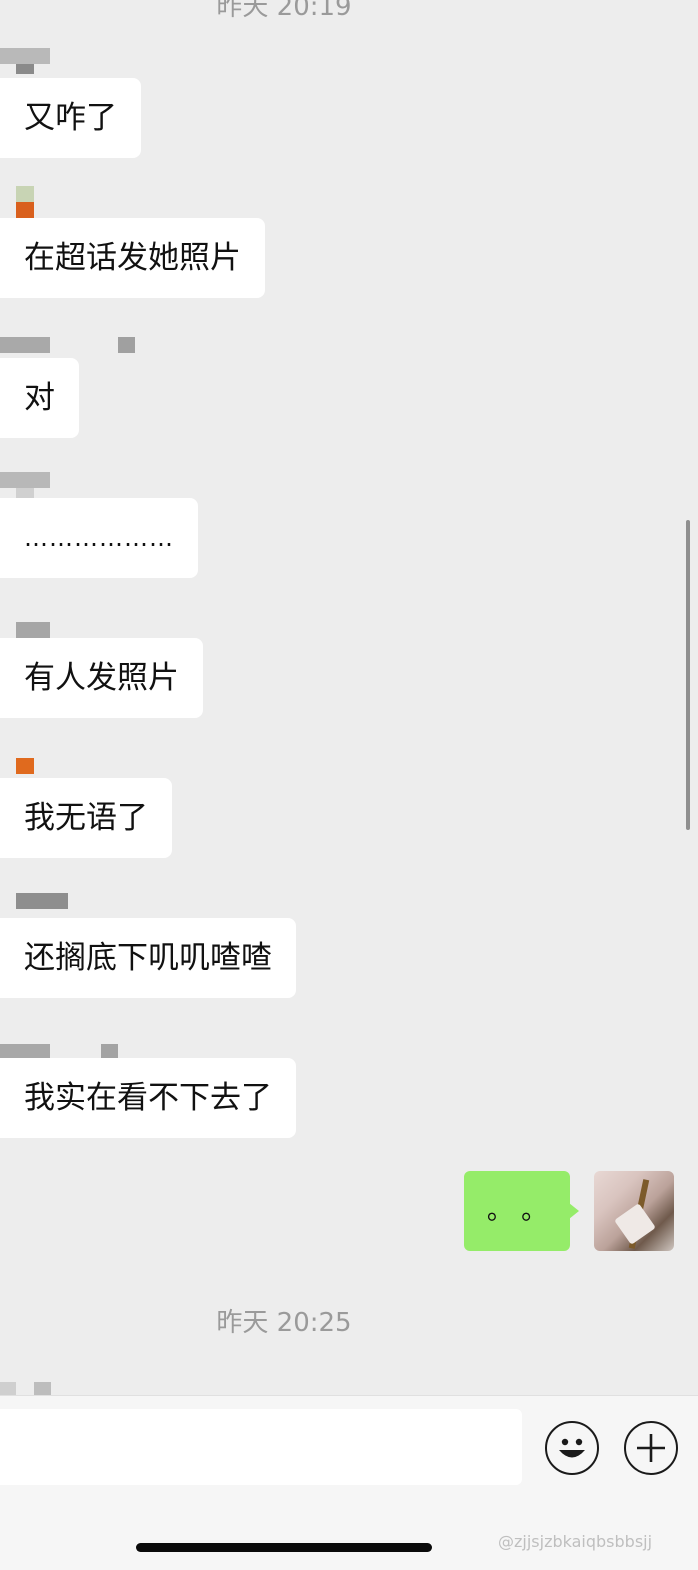 The image size is (698, 1570). What do you see at coordinates (70, 118) in the screenshot?
I see `message-bubble: 又咋了` at bounding box center [70, 118].